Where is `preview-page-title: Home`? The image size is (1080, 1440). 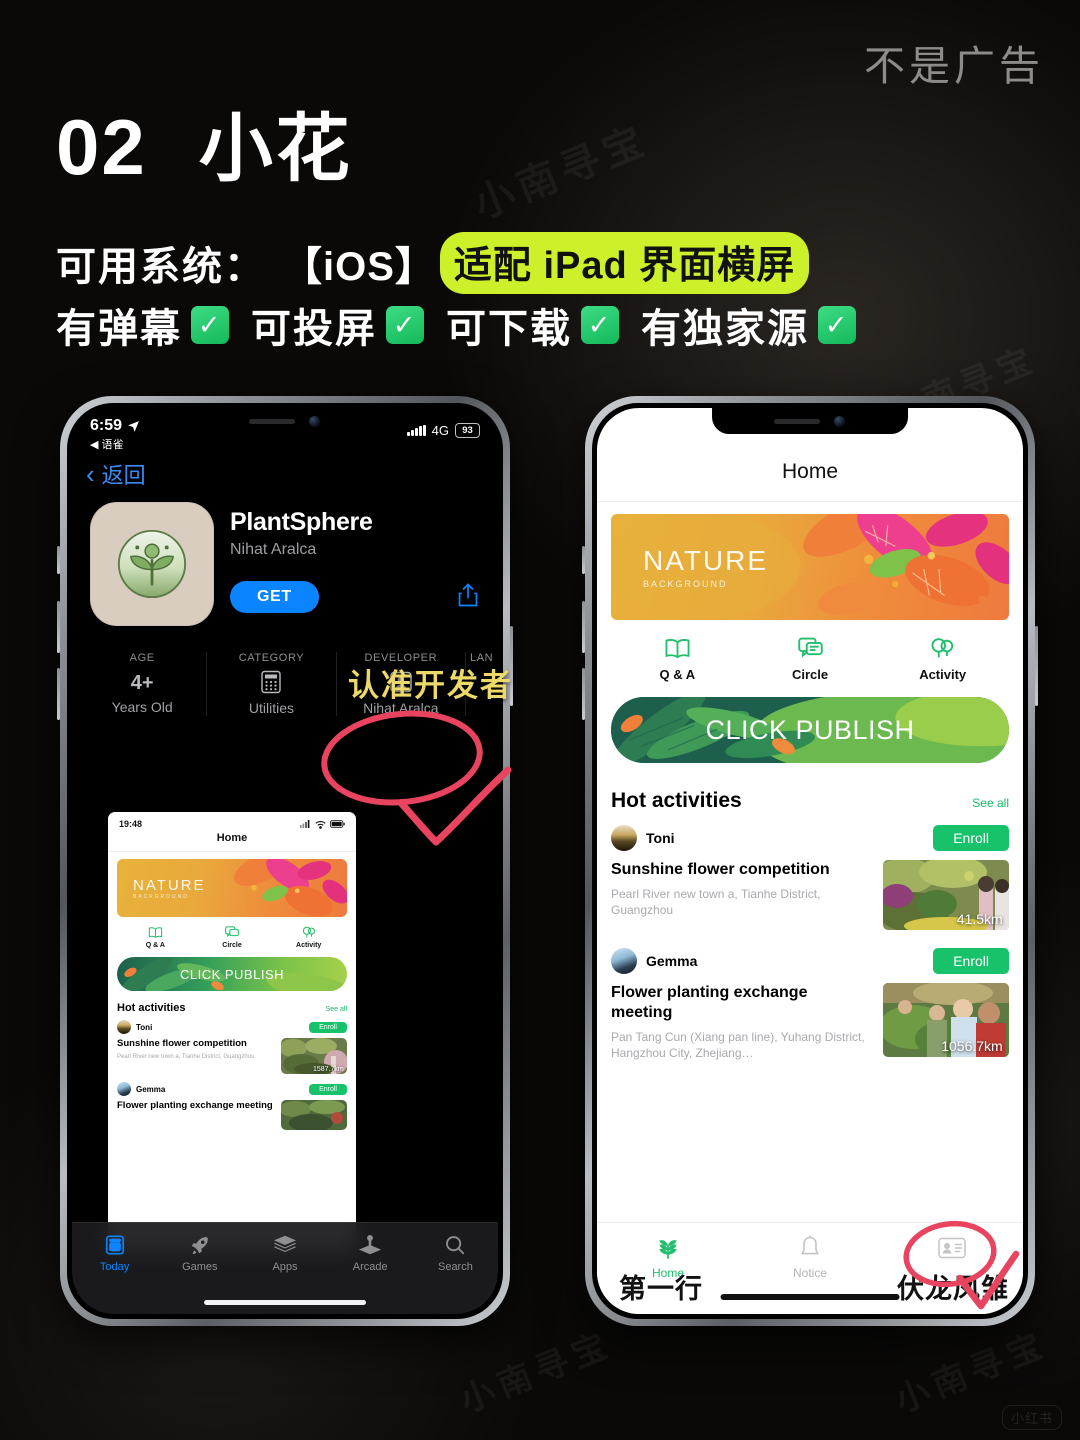
preview-page-title: Home is located at coordinates (232, 842).